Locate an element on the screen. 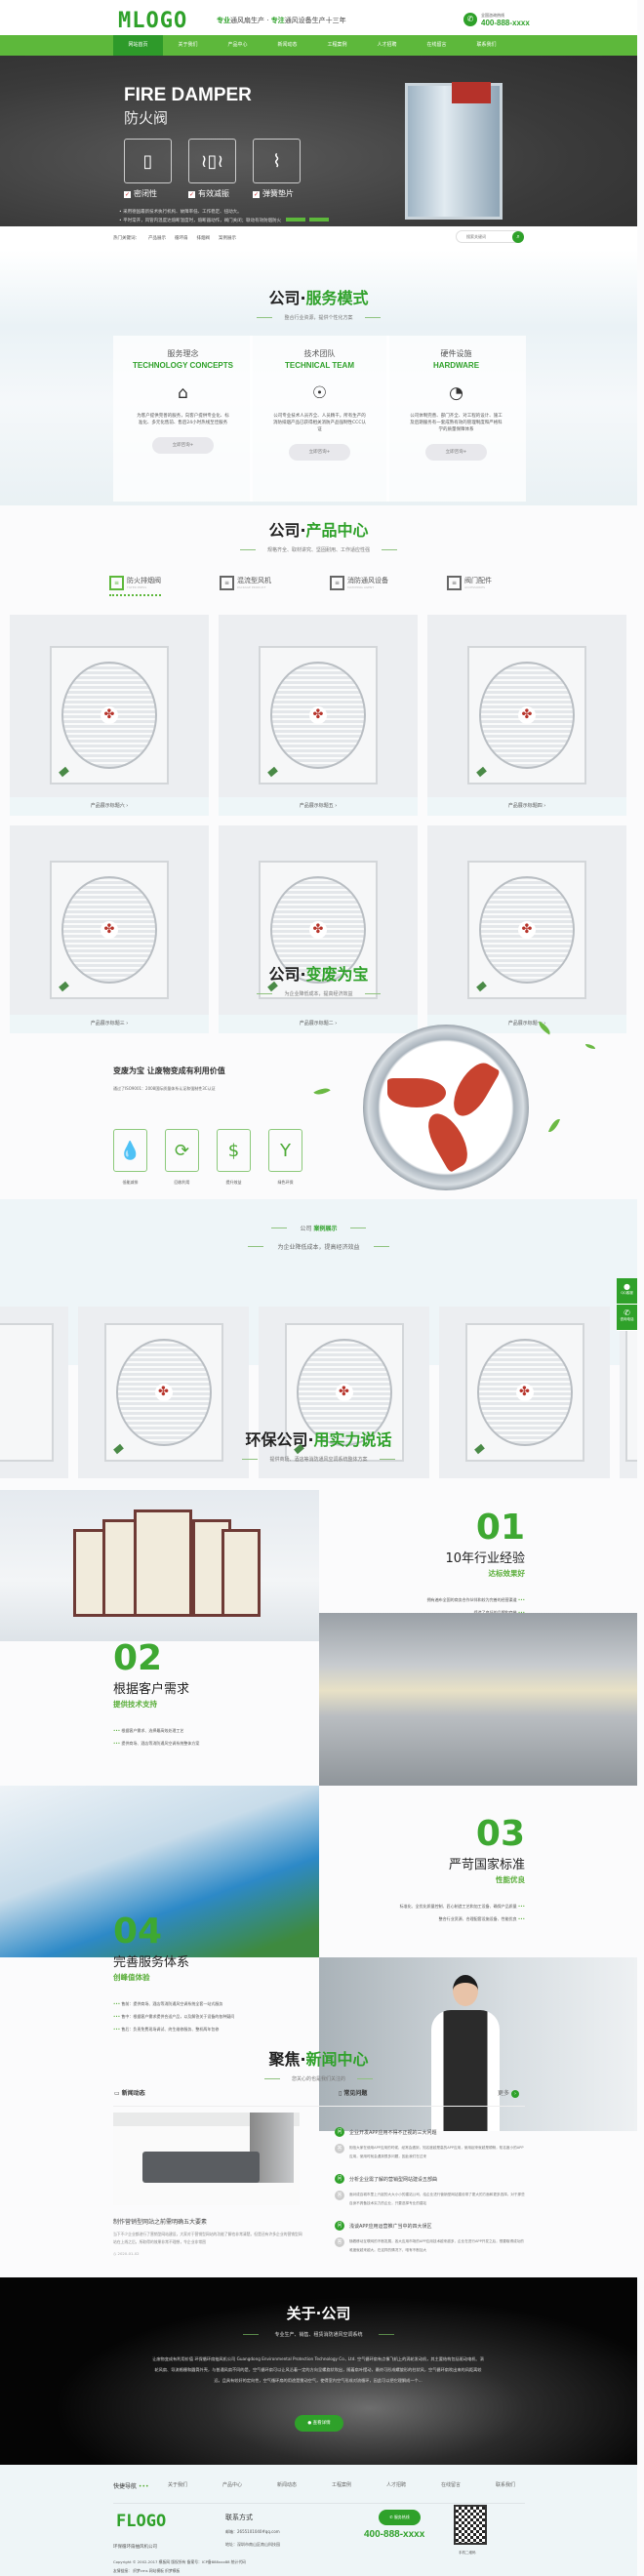 Image resolution: width=644 pixels, height=2576 pixels. product-tab: ≡ 混流型风机 PACKAGE PRODUCT is located at coordinates (245, 586).